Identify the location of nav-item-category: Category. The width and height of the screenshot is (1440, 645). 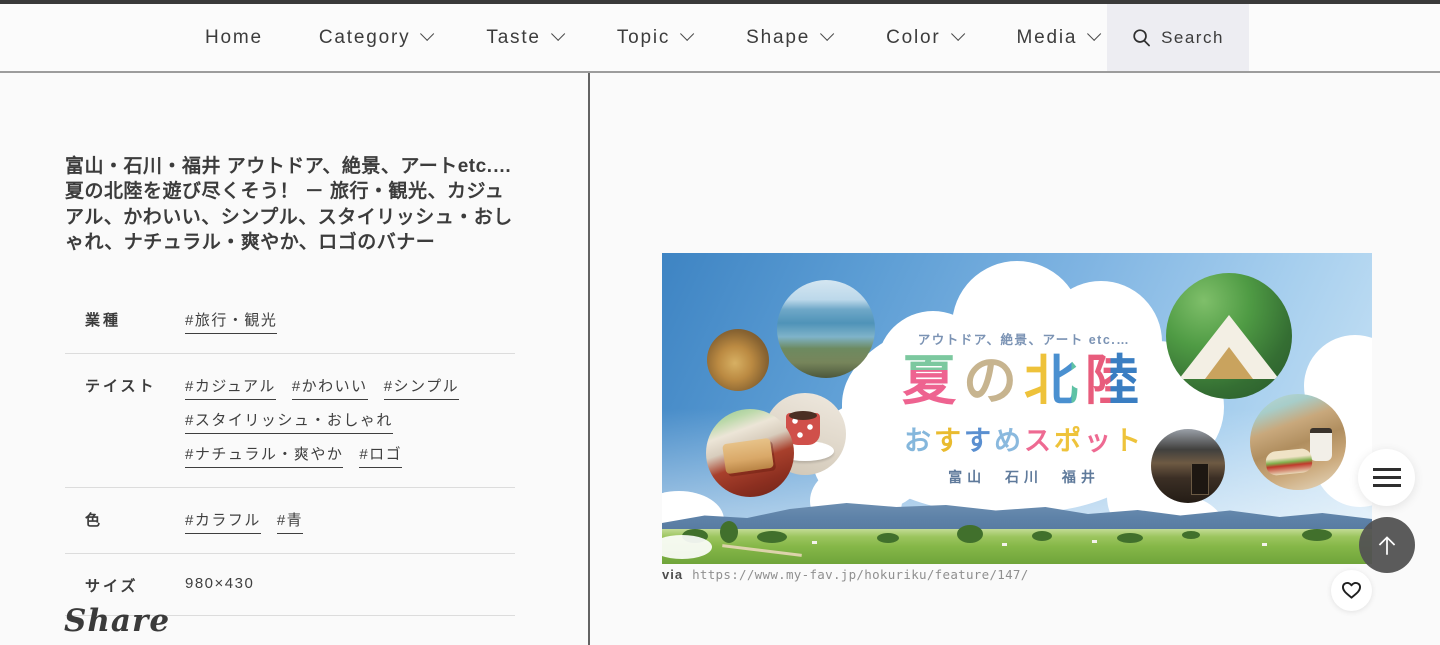
(376, 37).